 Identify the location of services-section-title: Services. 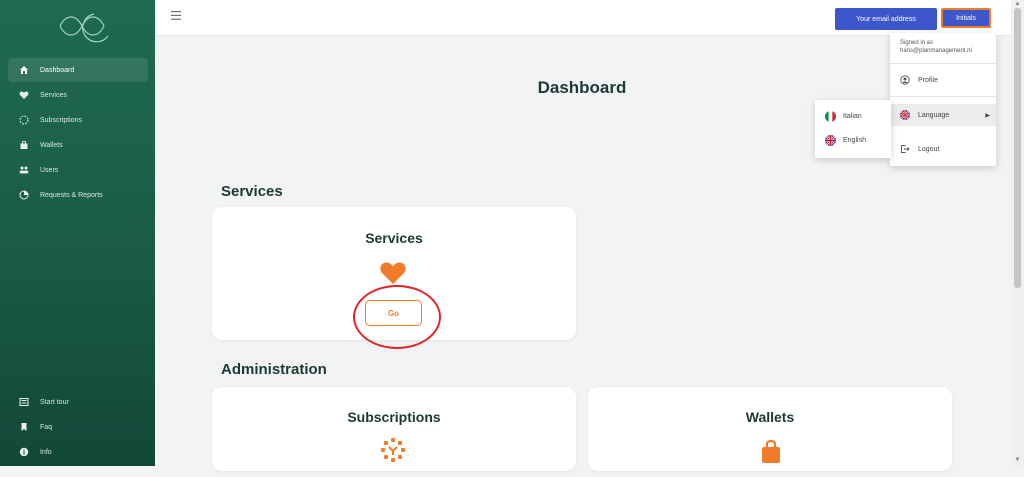
(252, 191).